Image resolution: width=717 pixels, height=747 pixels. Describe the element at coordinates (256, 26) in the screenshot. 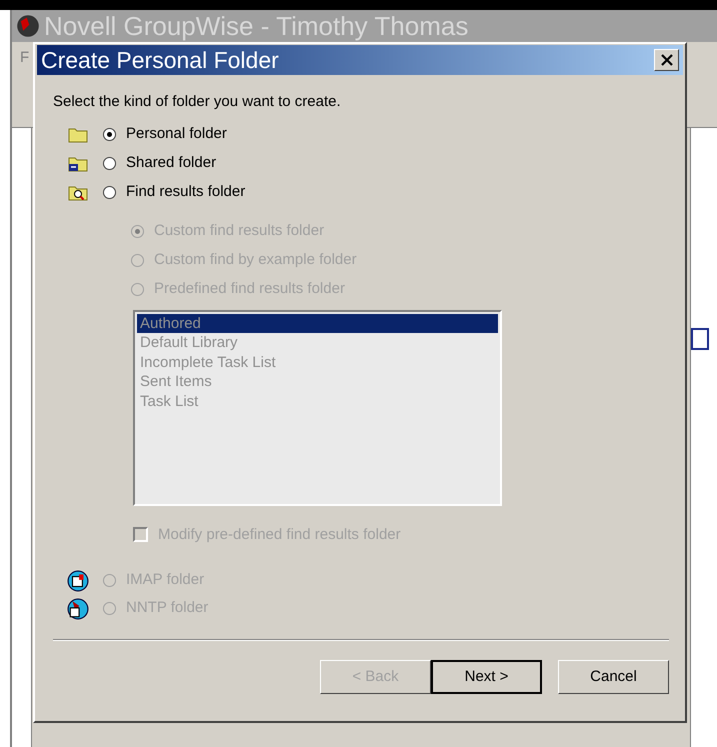

I see `window-title: Novell GroupWise - Timothy Thomas` at that location.